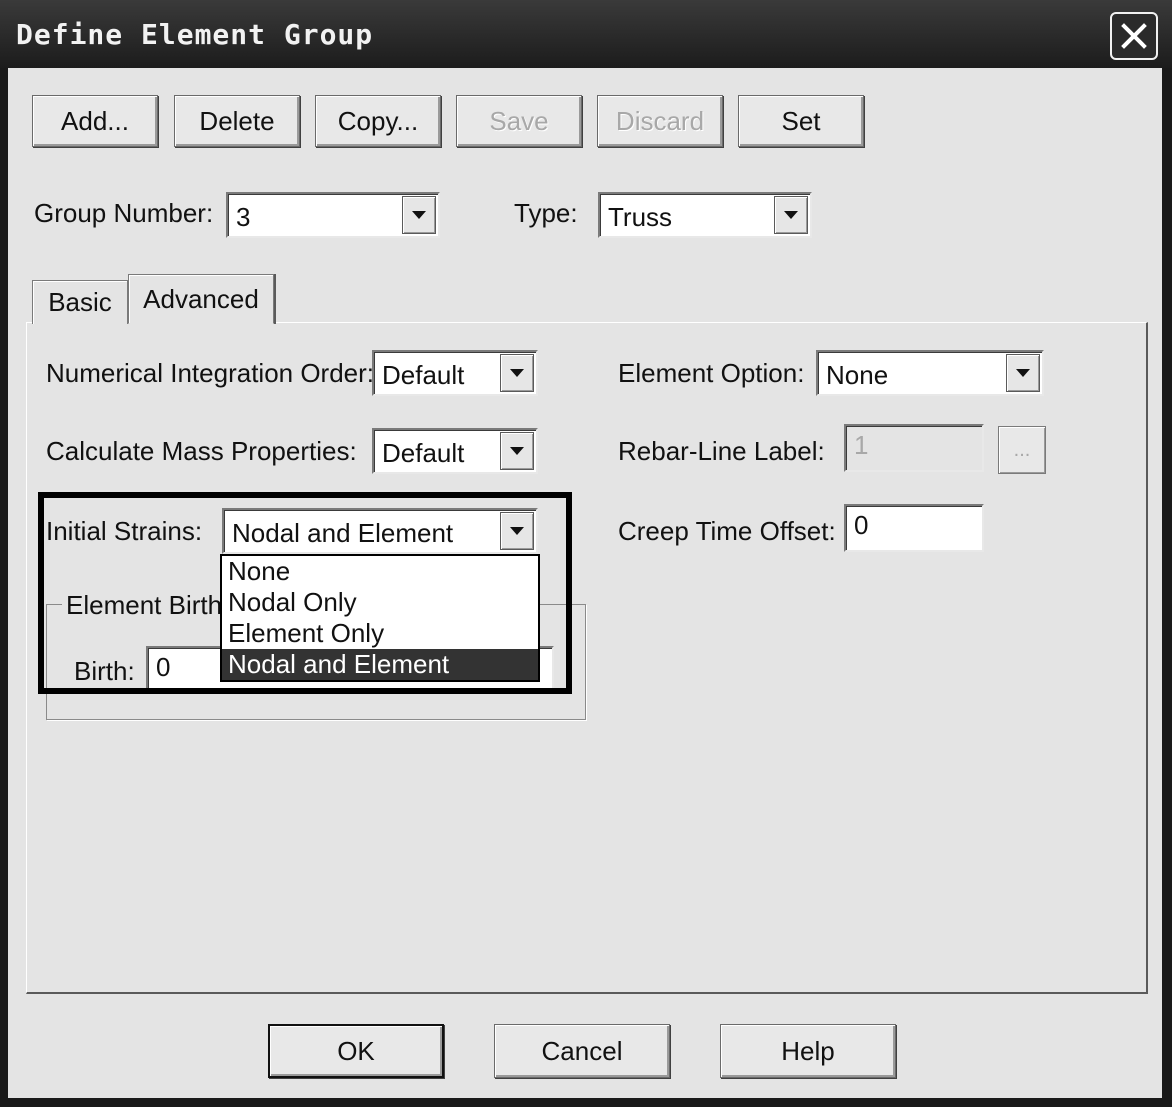 This screenshot has width=1172, height=1107. Describe the element at coordinates (721, 451) in the screenshot. I see `rebar-line-label: Rebar-Line Label:` at that location.